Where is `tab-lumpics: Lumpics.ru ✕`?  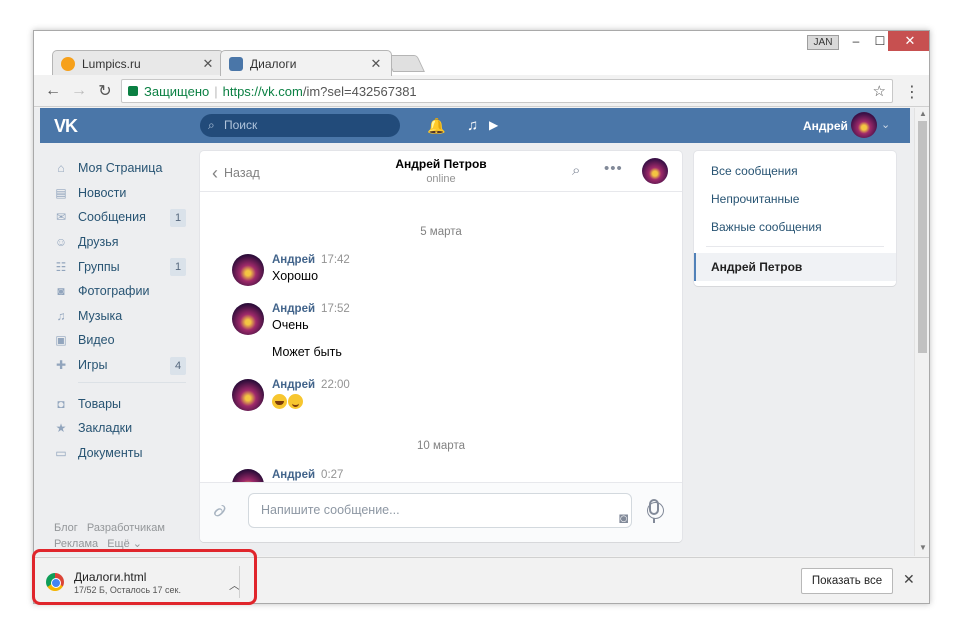
tab-lumpics: Lumpics.ru ✕ is located at coordinates (138, 63).